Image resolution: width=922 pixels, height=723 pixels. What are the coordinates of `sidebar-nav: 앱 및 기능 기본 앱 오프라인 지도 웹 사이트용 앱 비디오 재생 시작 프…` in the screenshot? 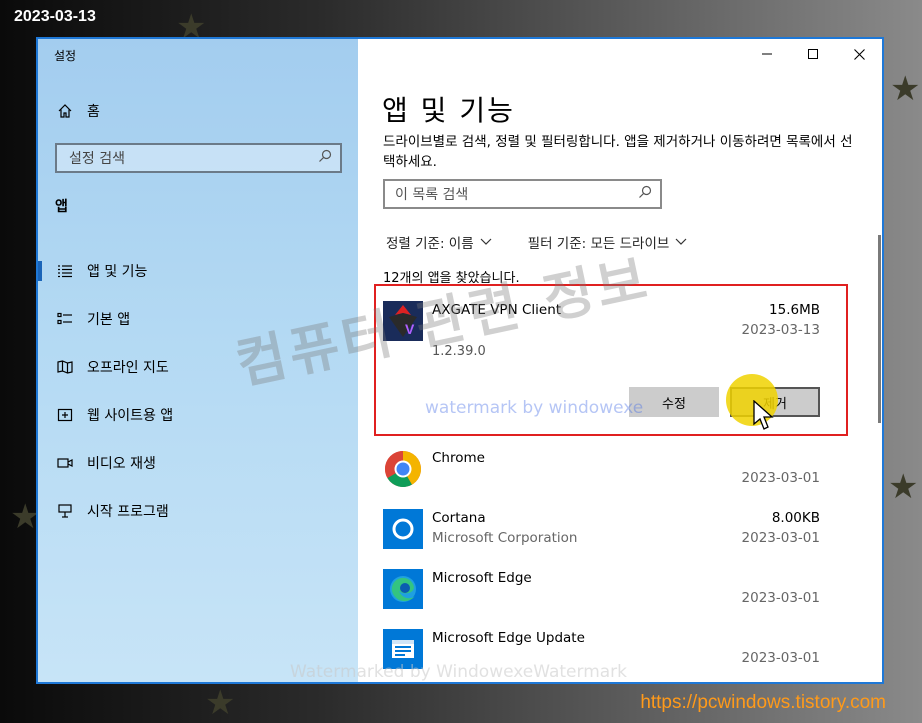 It's located at (198, 391).